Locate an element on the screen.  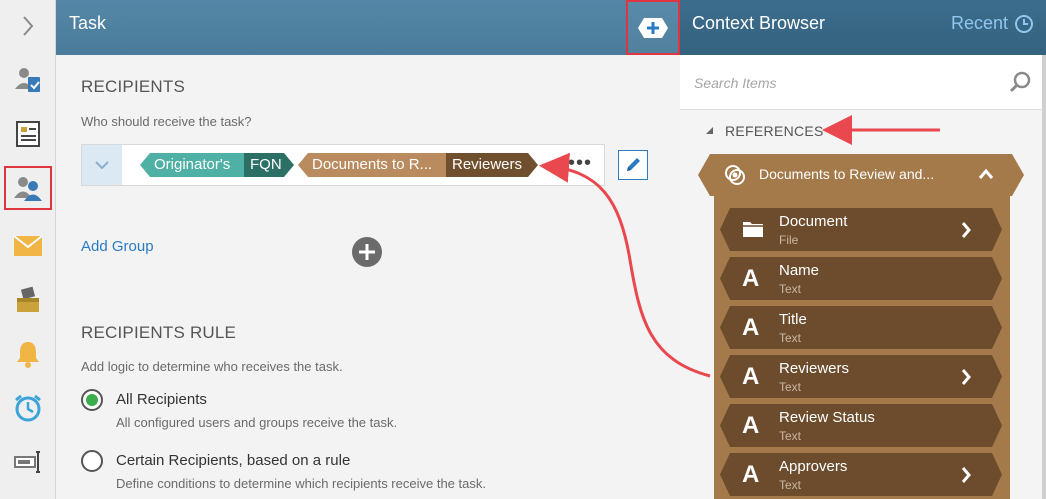
reference-icon is located at coordinates (736, 175).